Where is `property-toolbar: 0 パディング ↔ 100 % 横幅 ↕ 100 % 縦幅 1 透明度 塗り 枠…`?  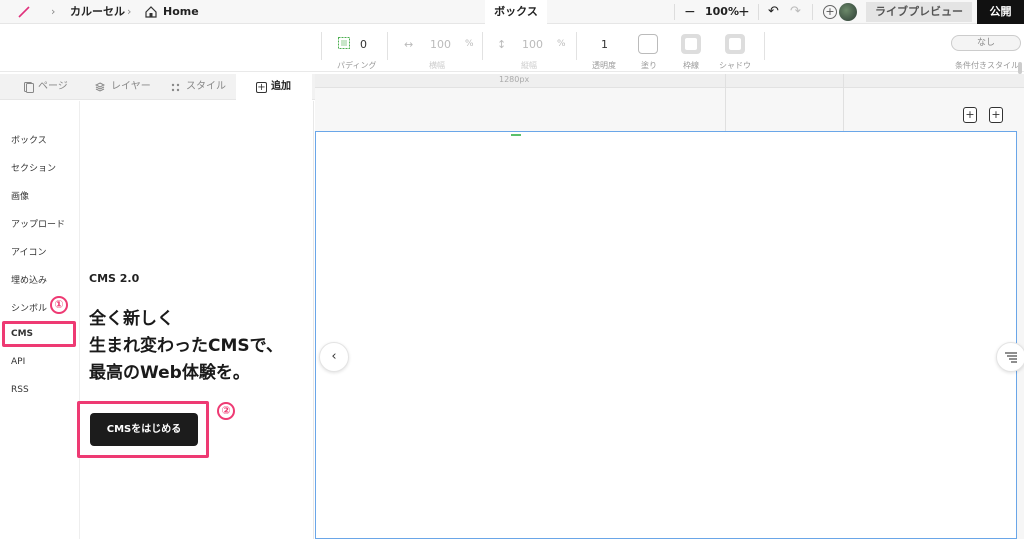 property-toolbar: 0 パディング ↔ 100 % 横幅 ↕ 100 % 縦幅 1 透明度 塗り 枠… is located at coordinates (512, 48).